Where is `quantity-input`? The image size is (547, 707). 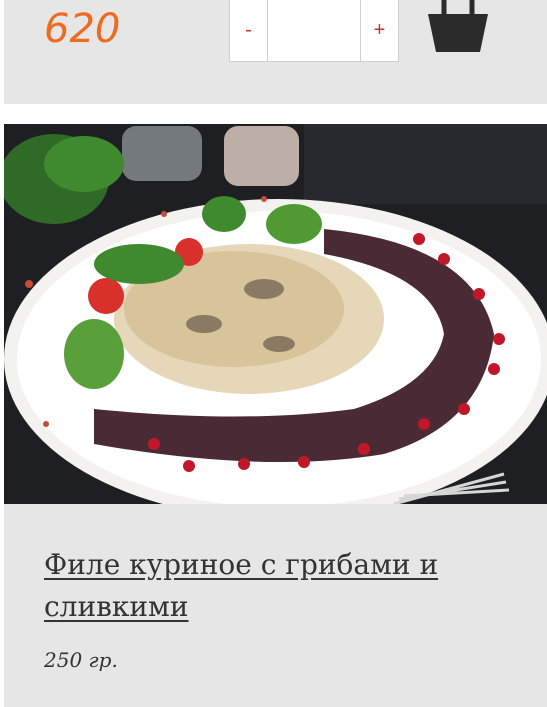
quantity-input is located at coordinates (314, 30).